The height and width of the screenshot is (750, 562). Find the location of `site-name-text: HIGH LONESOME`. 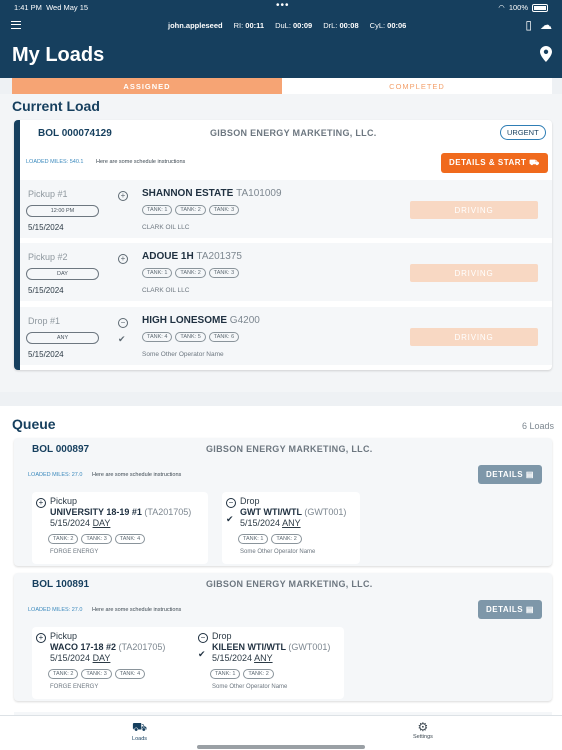

site-name-text: HIGH LONESOME is located at coordinates (185, 320).